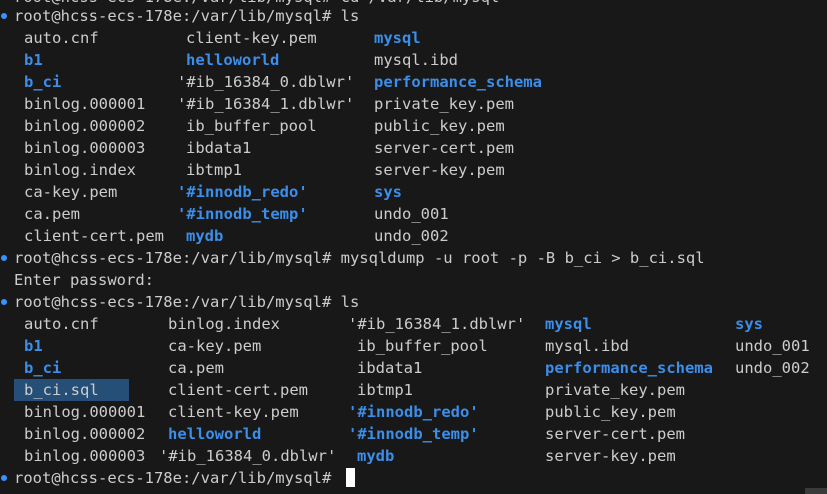 This screenshot has height=494, width=827. What do you see at coordinates (84, 280) in the screenshot?
I see `password-prompt: Enter password:` at bounding box center [84, 280].